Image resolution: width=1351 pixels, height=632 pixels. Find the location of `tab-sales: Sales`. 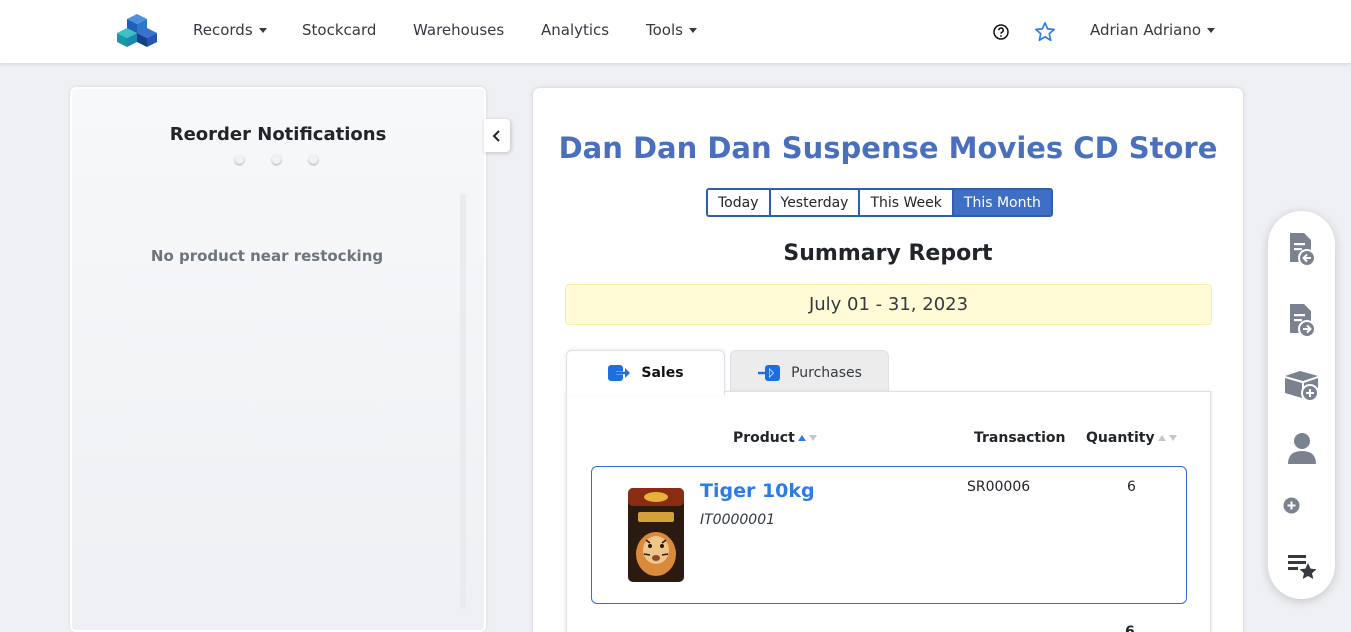

tab-sales: Sales is located at coordinates (645, 372).